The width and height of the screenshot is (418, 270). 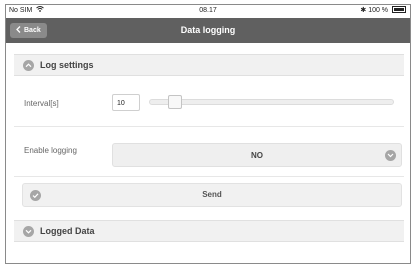 I want to click on battery-percent: 100 %, so click(x=378, y=10).